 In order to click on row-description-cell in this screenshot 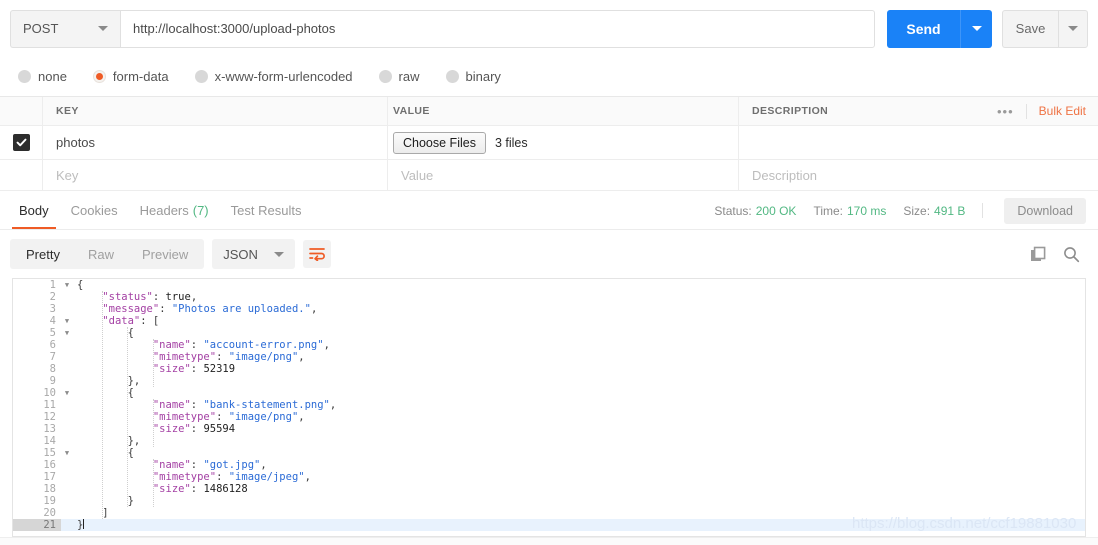, I will do `click(918, 142)`.